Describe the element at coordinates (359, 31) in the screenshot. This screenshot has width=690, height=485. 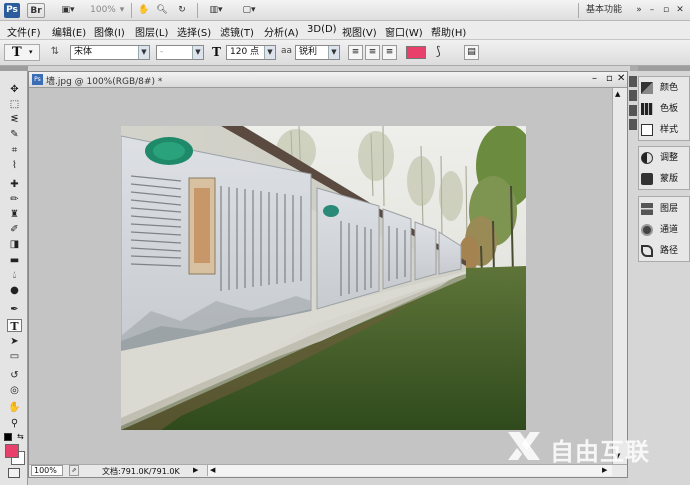
I see `menu-view: 视图(V)` at that location.